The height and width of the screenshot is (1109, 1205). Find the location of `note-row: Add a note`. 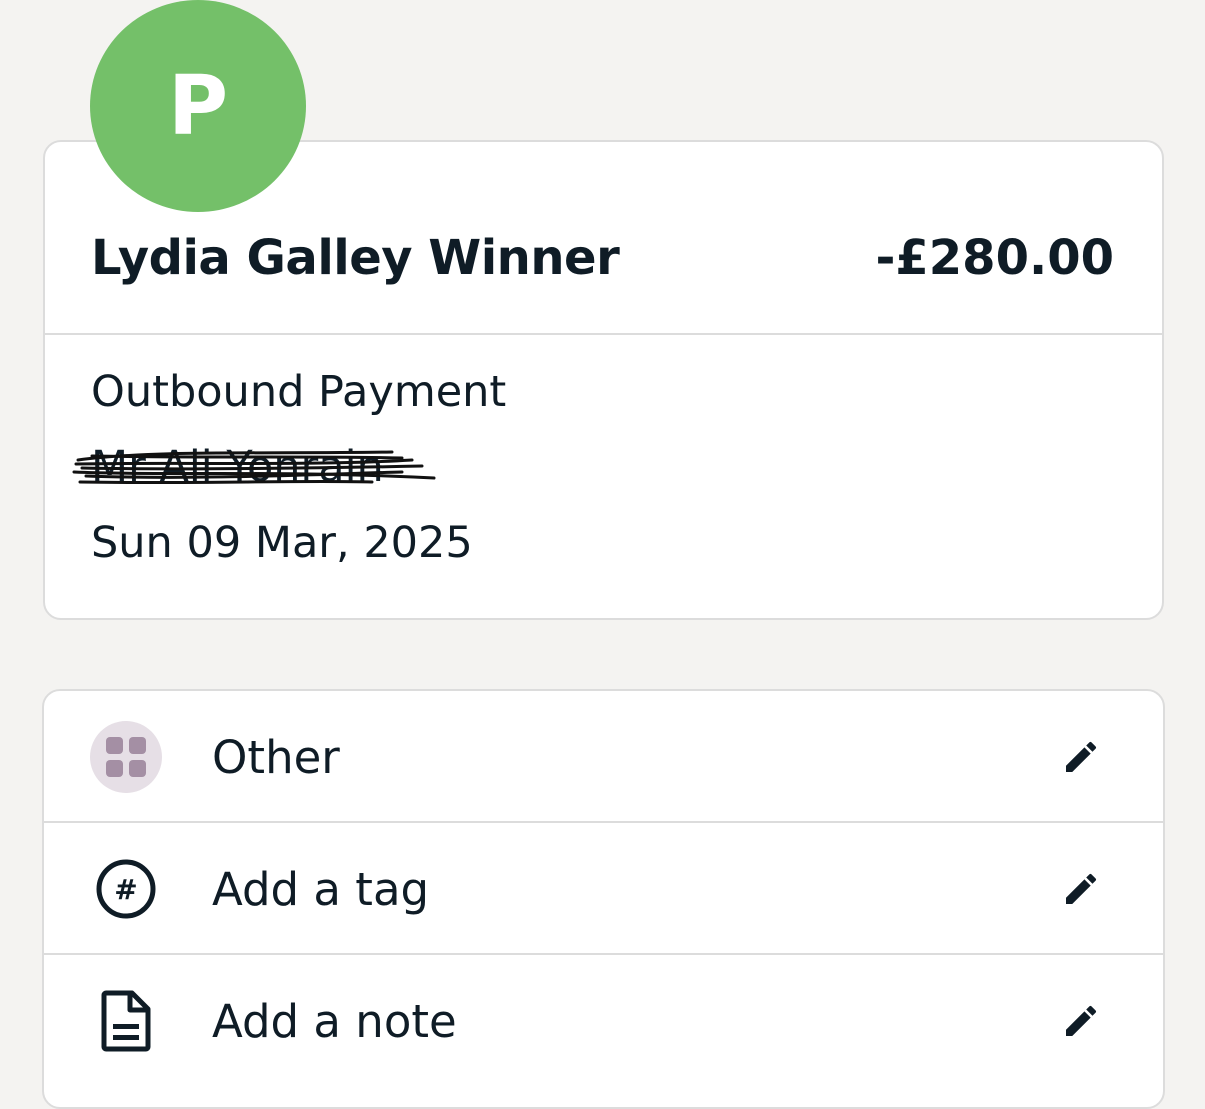

note-row: Add a note is located at coordinates (603, 1021).